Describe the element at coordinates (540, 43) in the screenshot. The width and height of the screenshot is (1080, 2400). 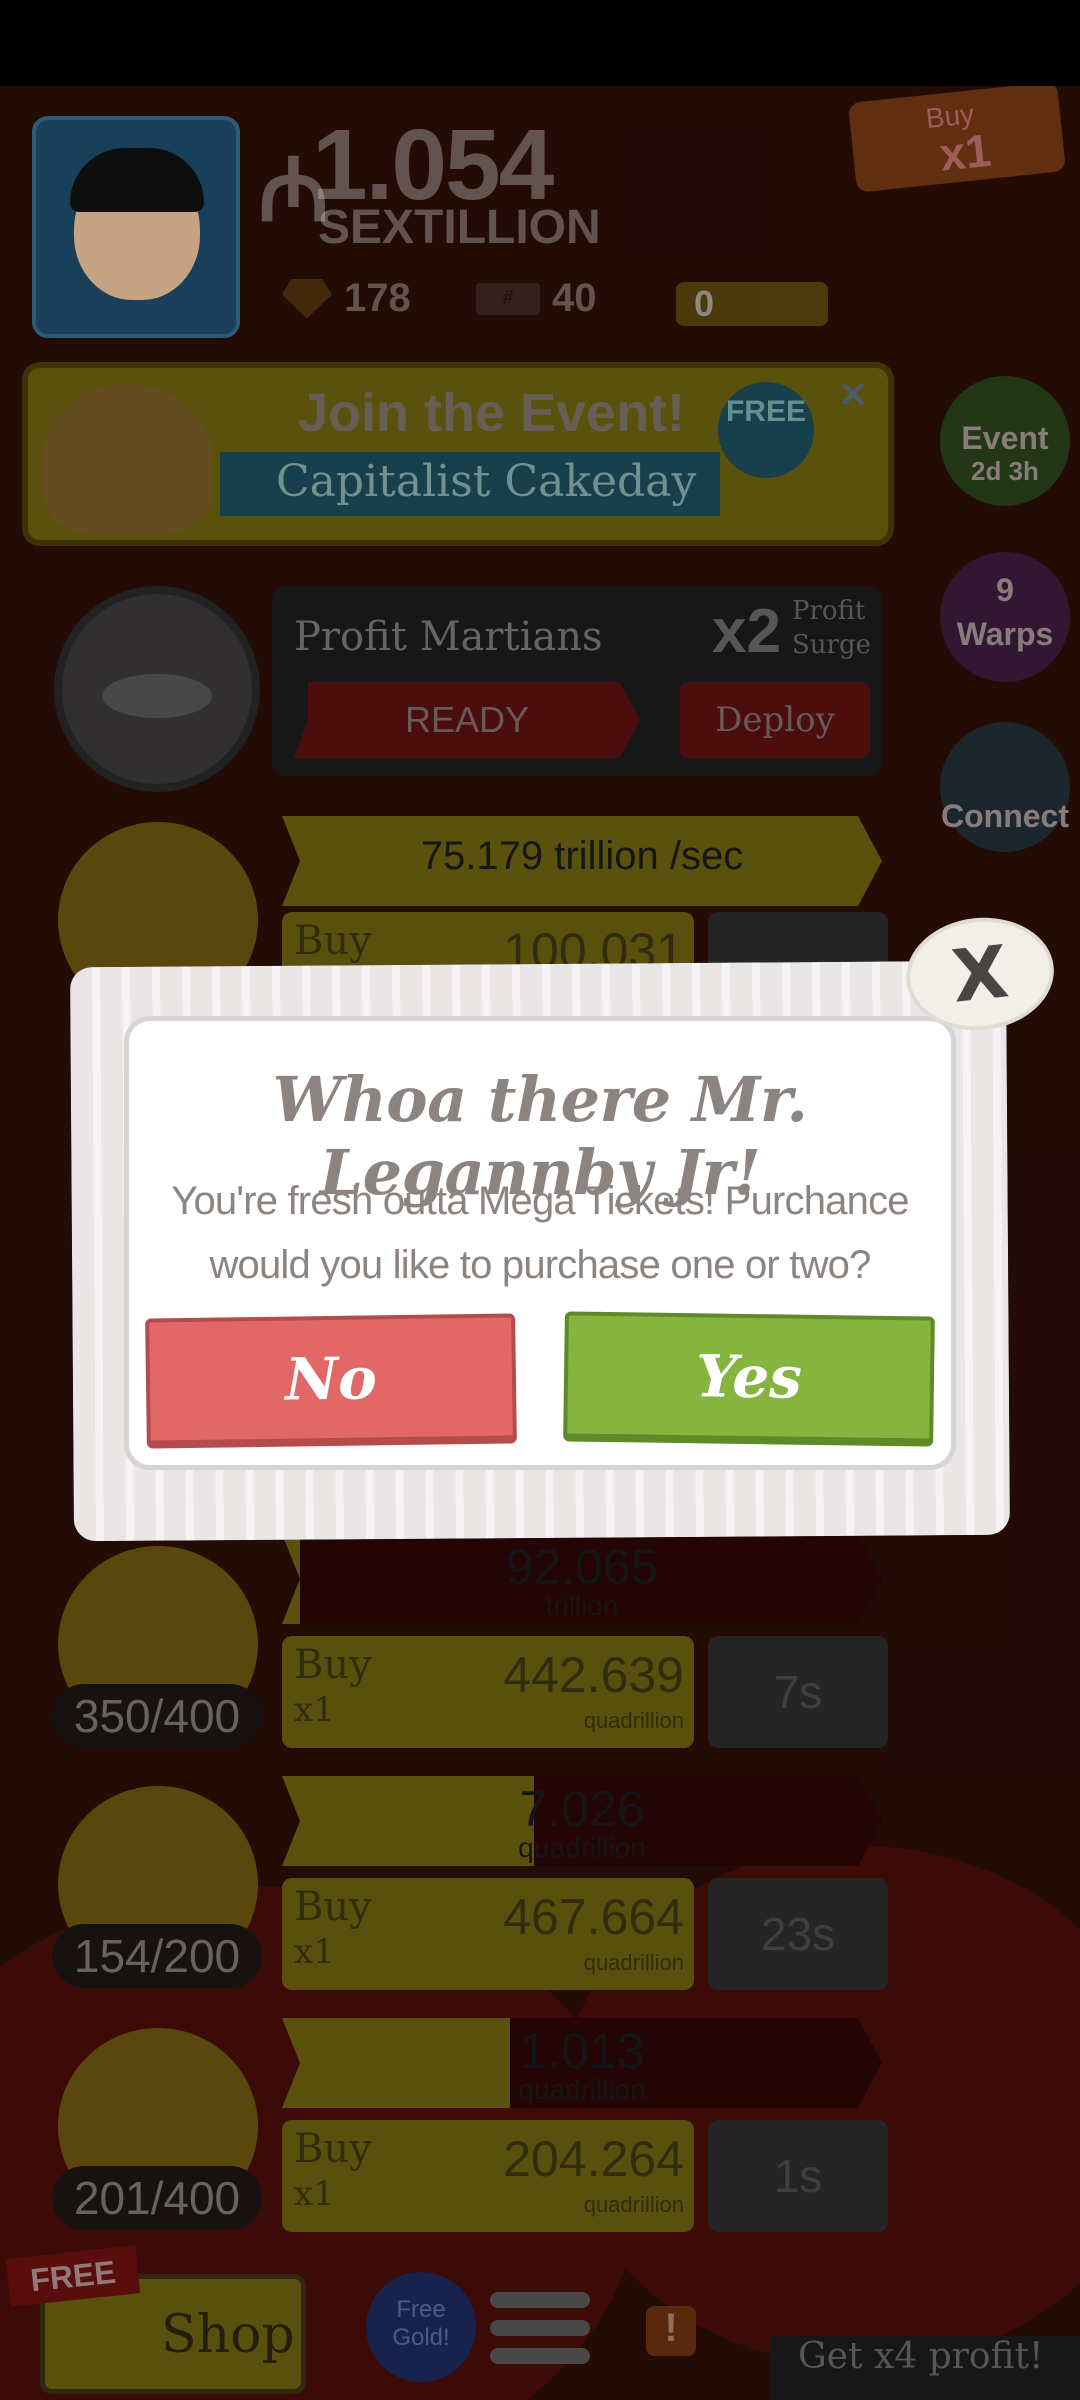
I see `status-bar` at that location.